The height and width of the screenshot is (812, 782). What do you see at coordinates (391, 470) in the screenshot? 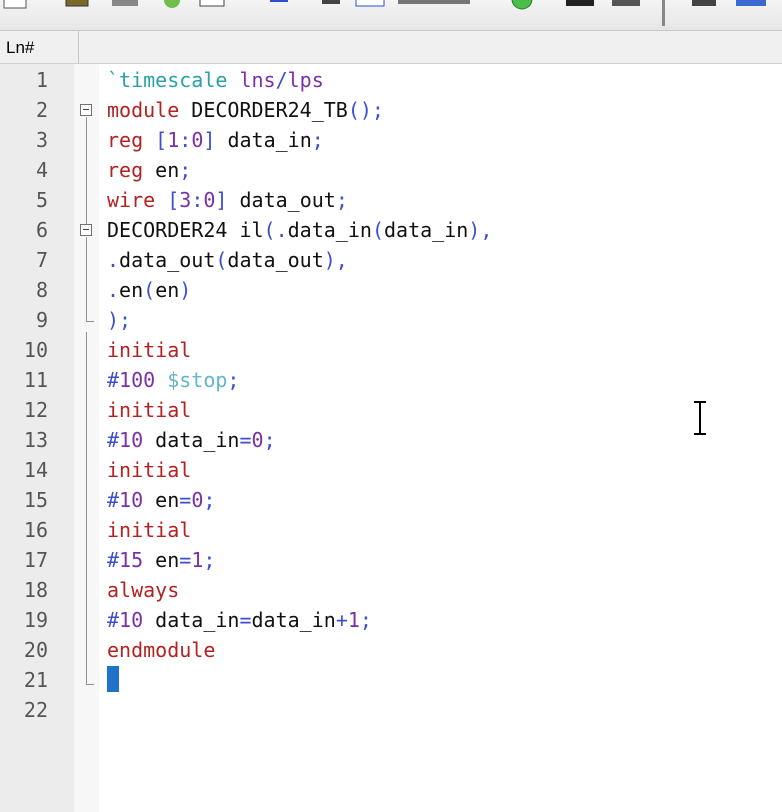
I see `code-line: 14 initial` at bounding box center [391, 470].